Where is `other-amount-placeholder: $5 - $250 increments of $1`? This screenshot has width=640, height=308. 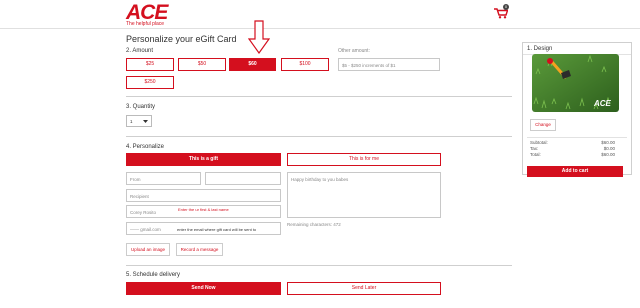
other-amount-placeholder: $5 - $250 increments of $1 is located at coordinates (369, 65).